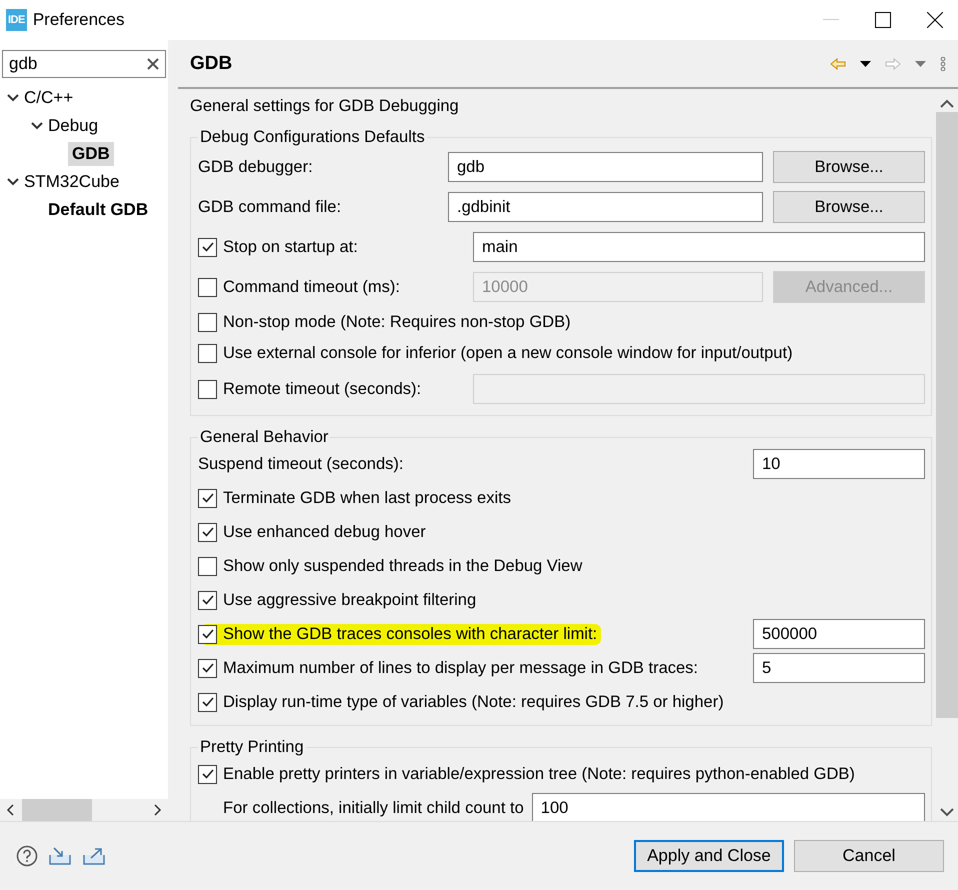 The width and height of the screenshot is (958, 890). What do you see at coordinates (943, 63) in the screenshot?
I see `menu-icon` at bounding box center [943, 63].